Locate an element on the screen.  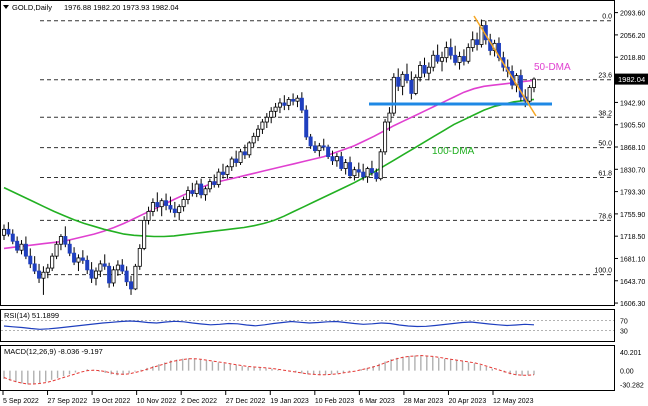
time-tick-label: 10 Nov 2022 is located at coordinates (157, 401).